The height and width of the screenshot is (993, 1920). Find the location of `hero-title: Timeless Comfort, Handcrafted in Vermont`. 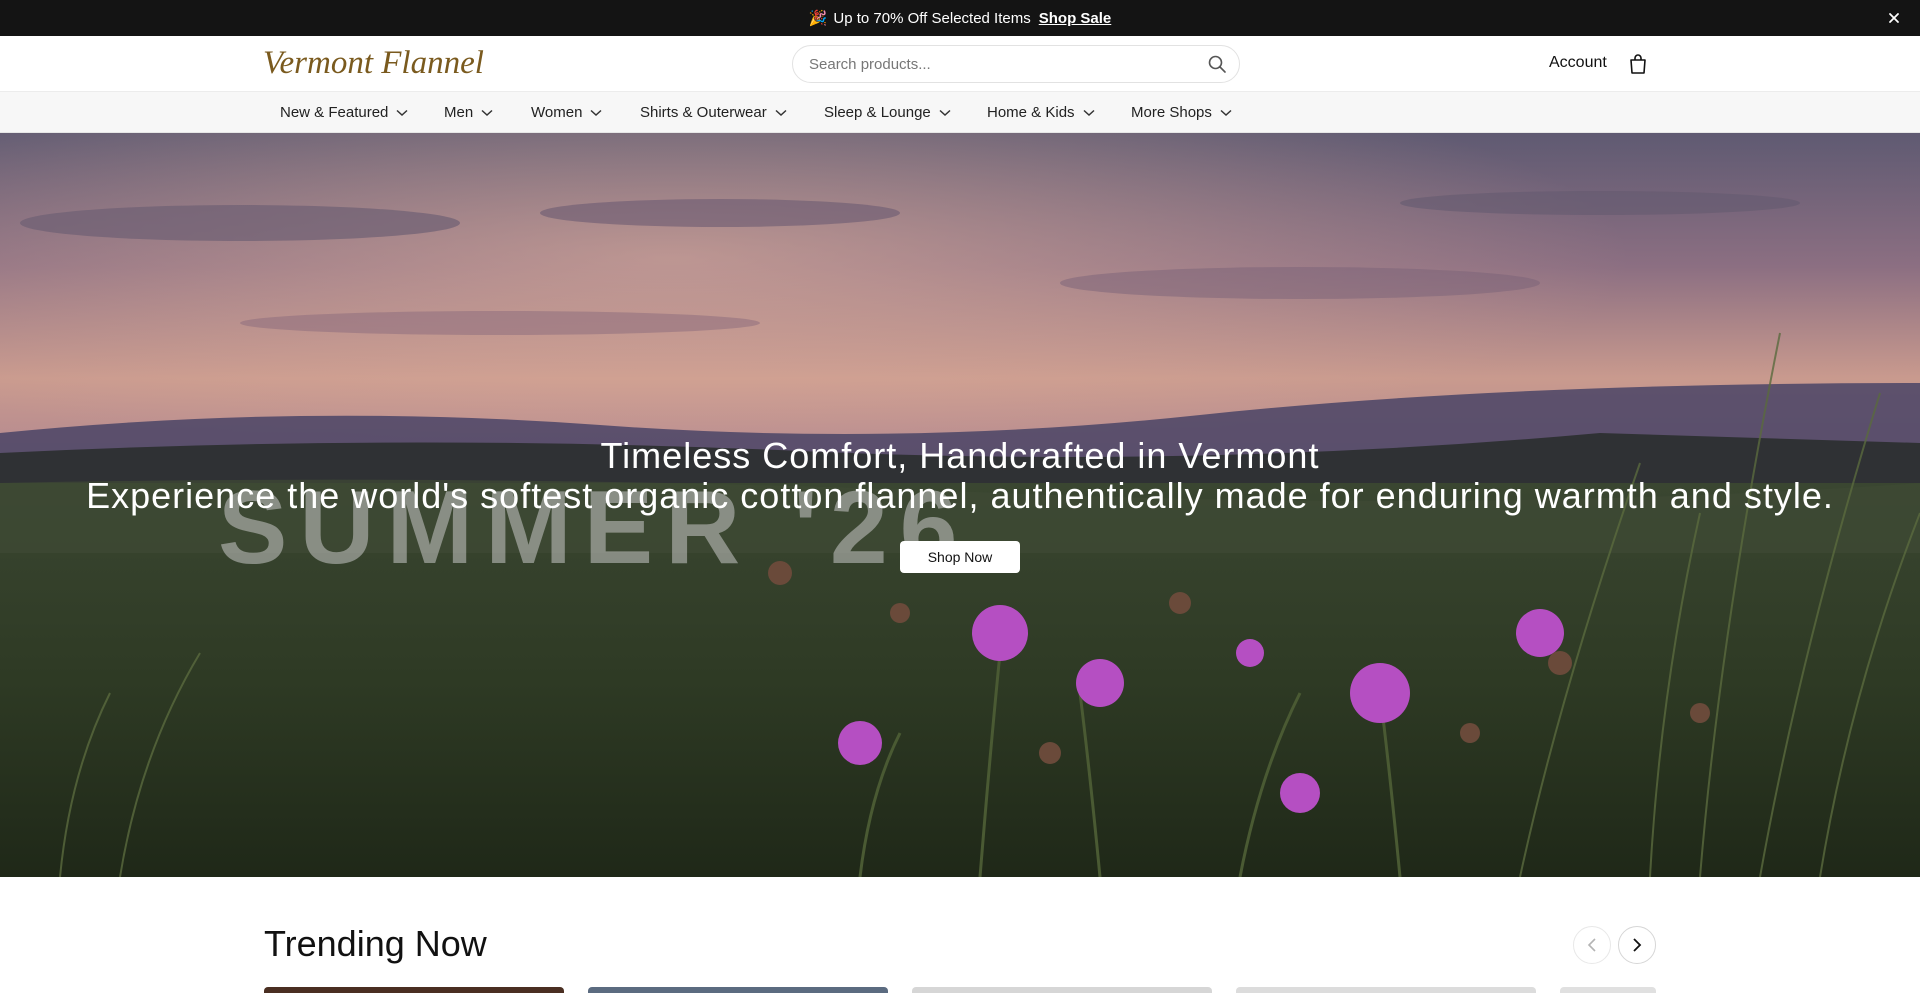

hero-title: Timeless Comfort, Handcrafted in Vermont is located at coordinates (960, 455).